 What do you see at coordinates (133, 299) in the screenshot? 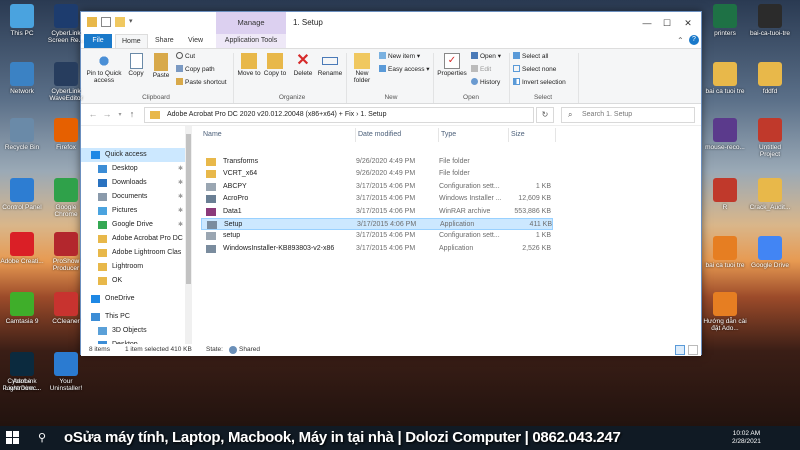
I see `nav-item: OneDrive` at bounding box center [133, 299].